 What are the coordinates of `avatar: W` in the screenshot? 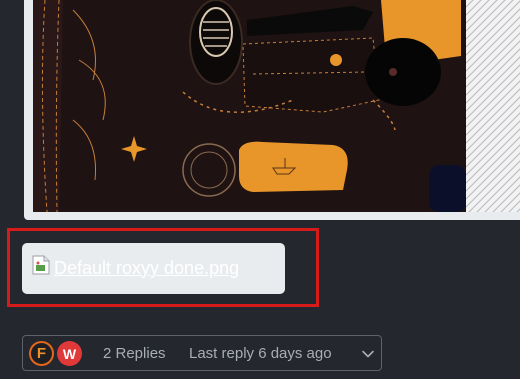 It's located at (69, 353).